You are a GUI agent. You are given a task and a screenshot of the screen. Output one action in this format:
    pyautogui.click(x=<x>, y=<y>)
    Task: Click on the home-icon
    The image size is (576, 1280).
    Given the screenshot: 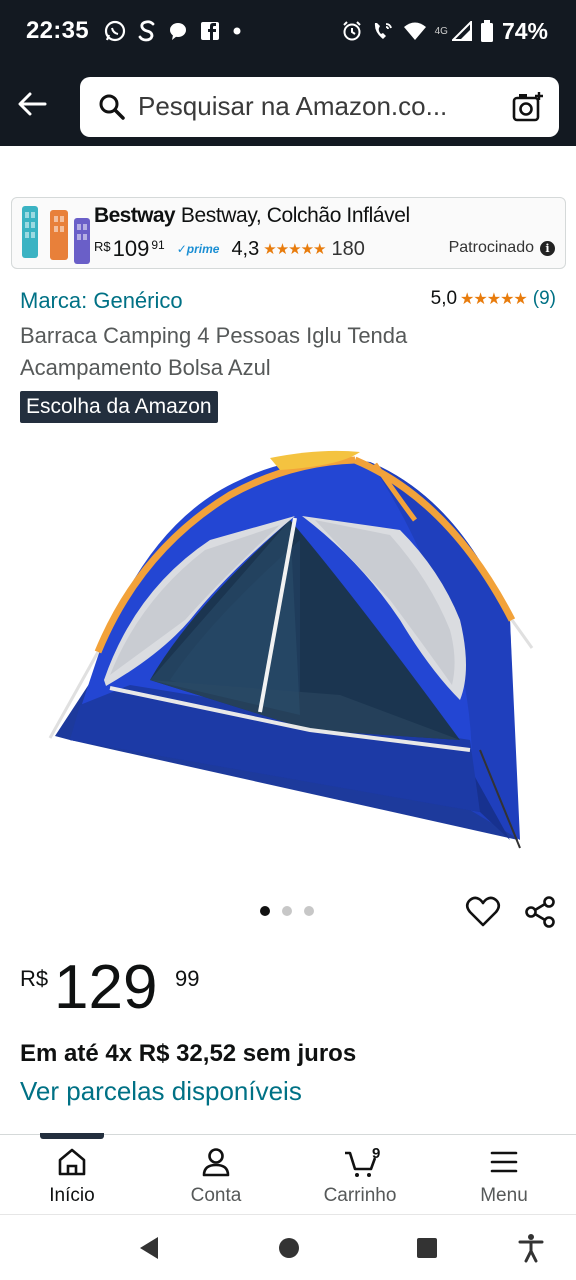 What is the action you would take?
    pyautogui.click(x=72, y=1162)
    